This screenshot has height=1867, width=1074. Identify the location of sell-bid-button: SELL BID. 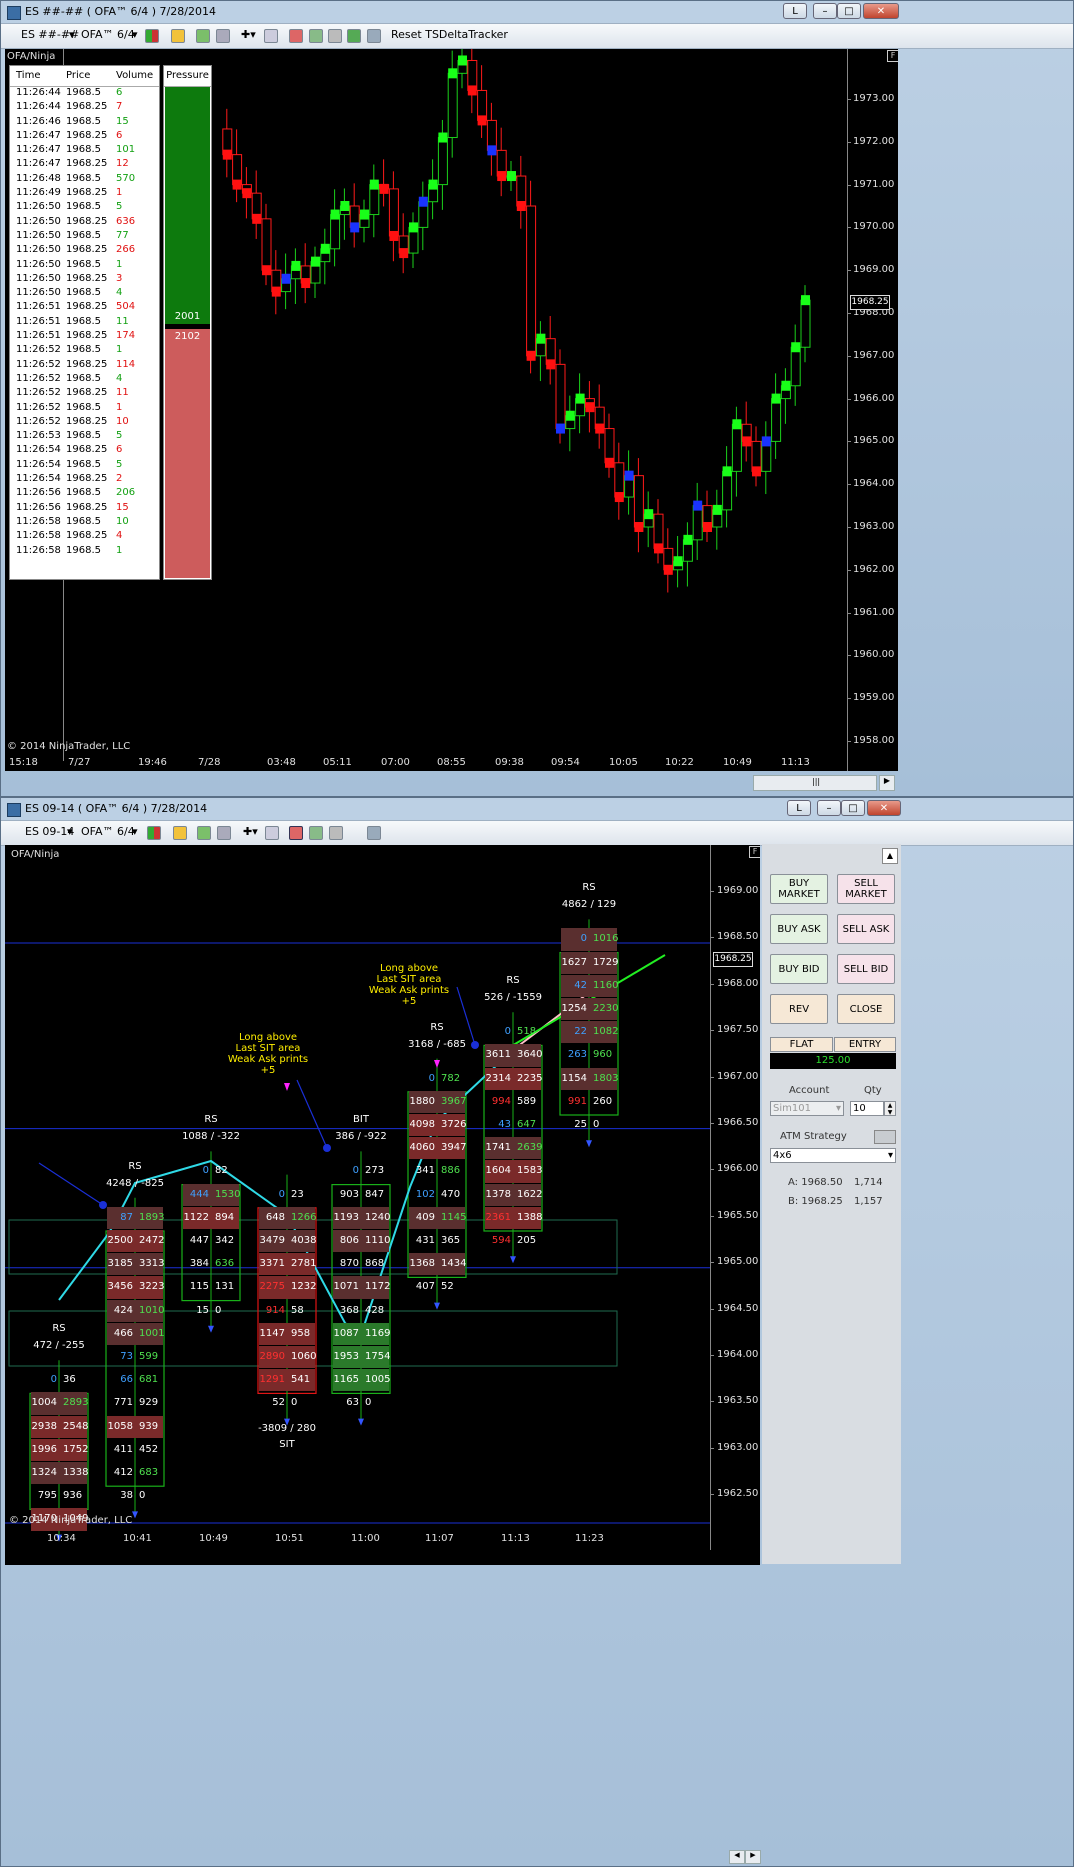
(866, 969).